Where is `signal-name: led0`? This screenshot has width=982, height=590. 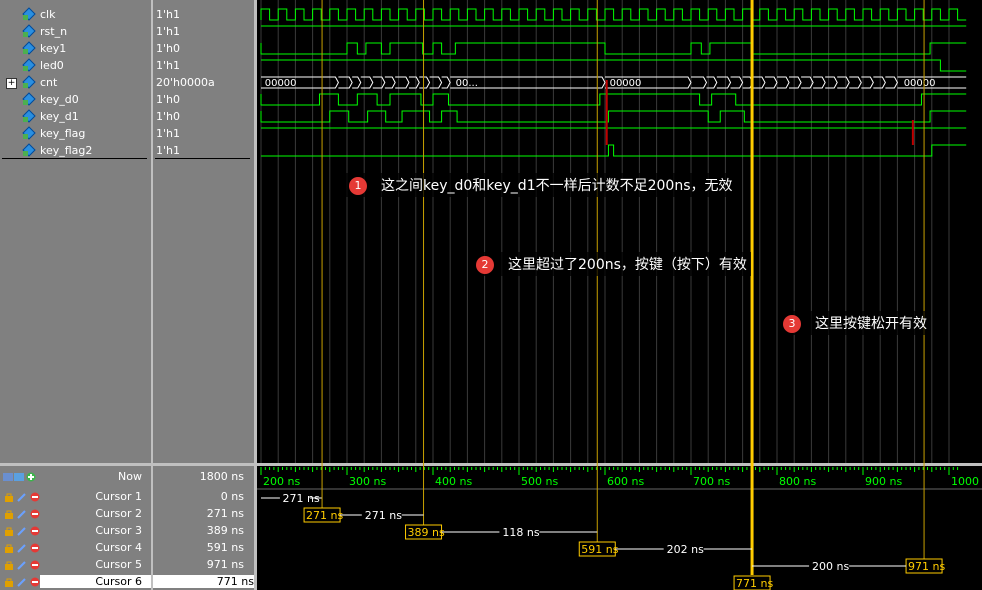 signal-name: led0 is located at coordinates (52, 65).